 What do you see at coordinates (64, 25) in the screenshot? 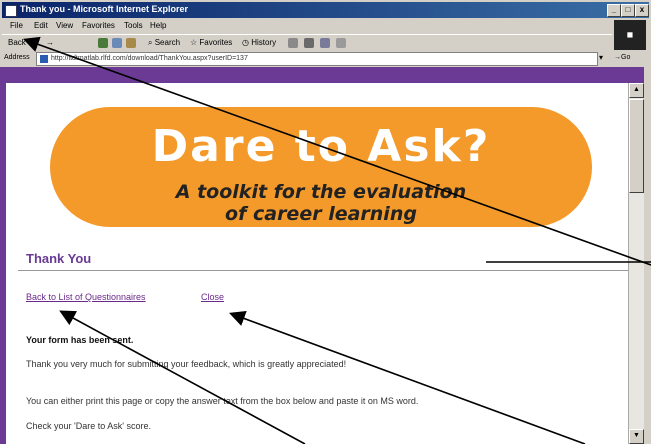
I see `menu-view: View` at bounding box center [64, 25].